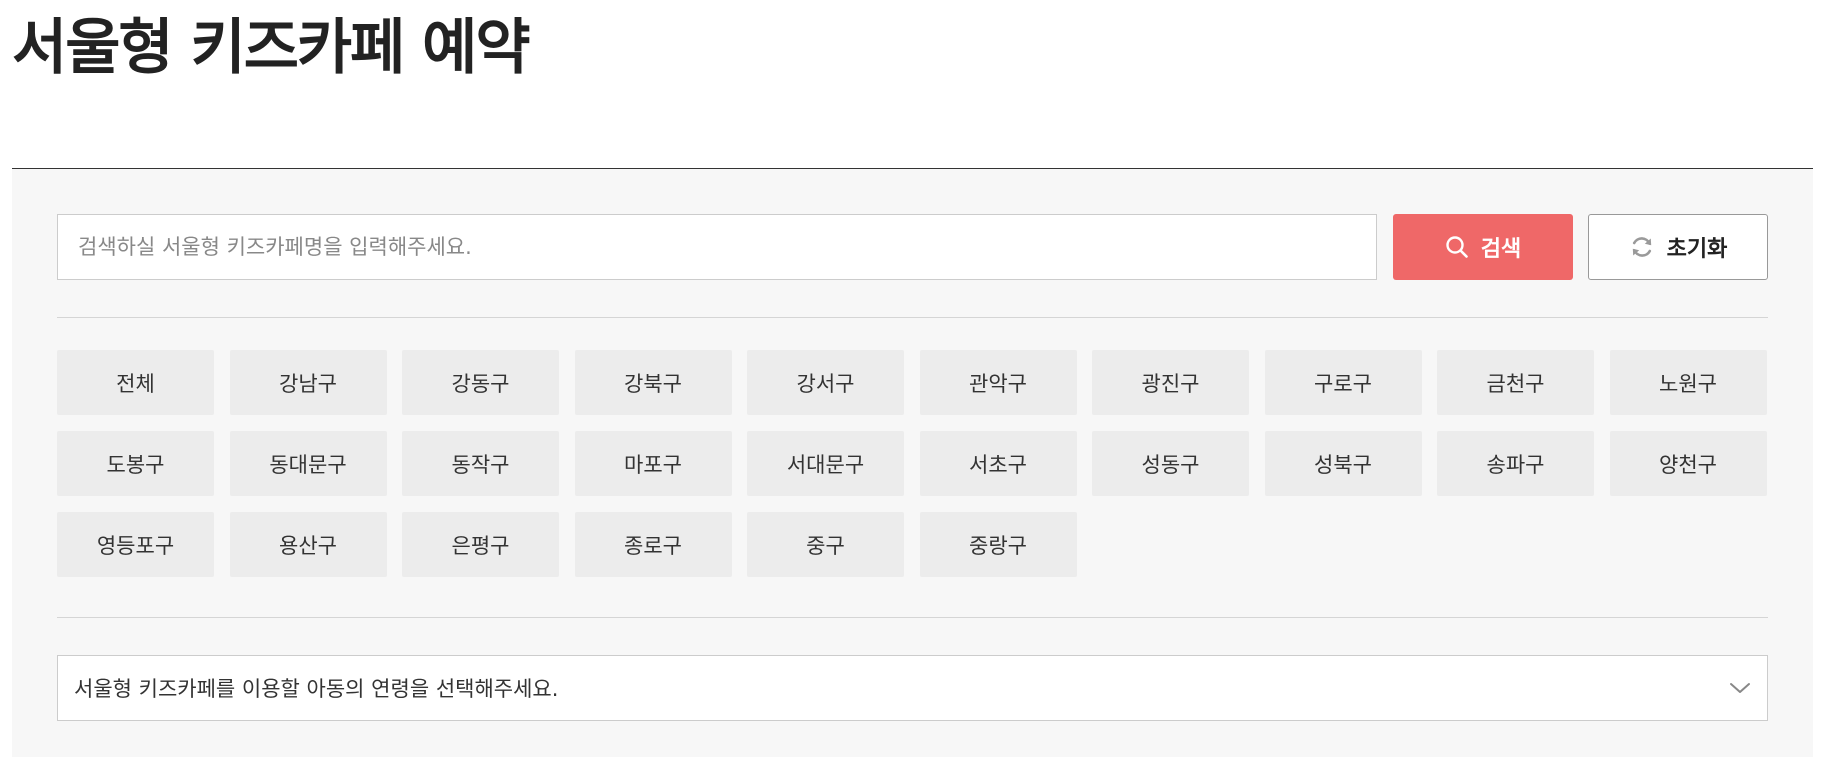 This screenshot has width=1828, height=757. Describe the element at coordinates (912, 688) in the screenshot. I see `age-select-dropdown: 서울형 키즈카페를 이용할 아동의 연령을 선택해주세요.` at that location.